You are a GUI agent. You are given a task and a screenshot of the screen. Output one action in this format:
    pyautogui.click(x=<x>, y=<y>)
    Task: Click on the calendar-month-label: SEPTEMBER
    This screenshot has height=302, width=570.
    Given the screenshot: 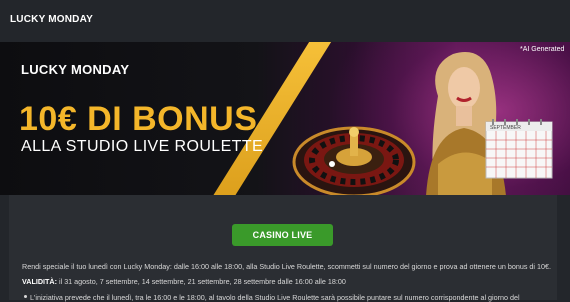 What is the action you would take?
    pyautogui.click(x=505, y=128)
    